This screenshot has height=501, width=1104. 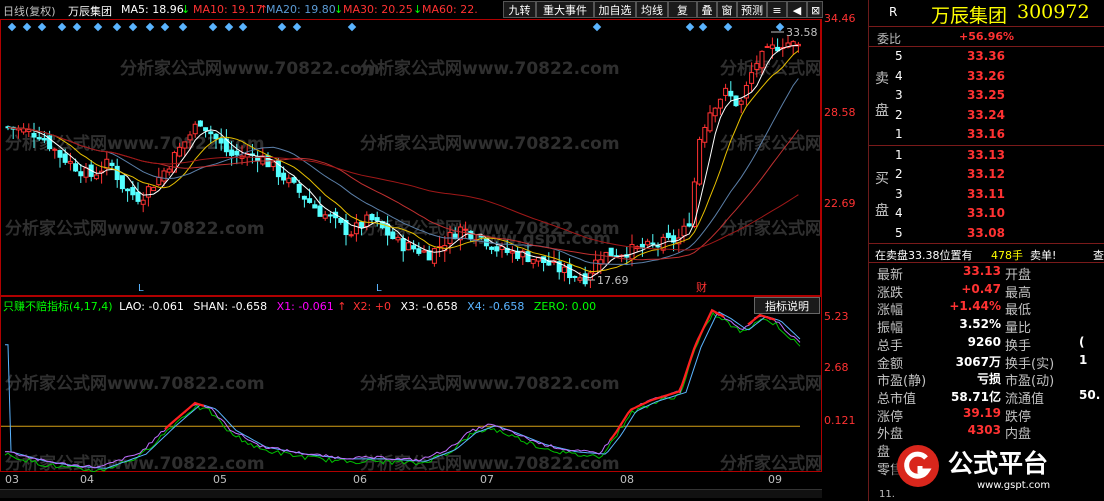 I want to click on back-arrow-icon: ◀, so click(x=797, y=9).